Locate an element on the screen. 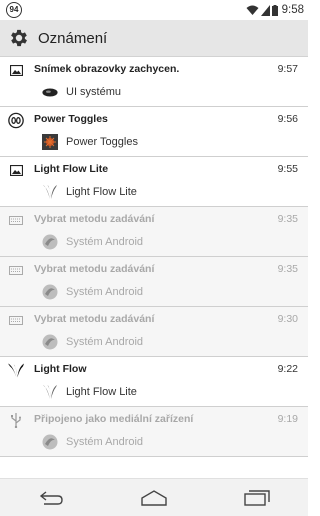 The image size is (320, 516). home-icon is located at coordinates (154, 497).